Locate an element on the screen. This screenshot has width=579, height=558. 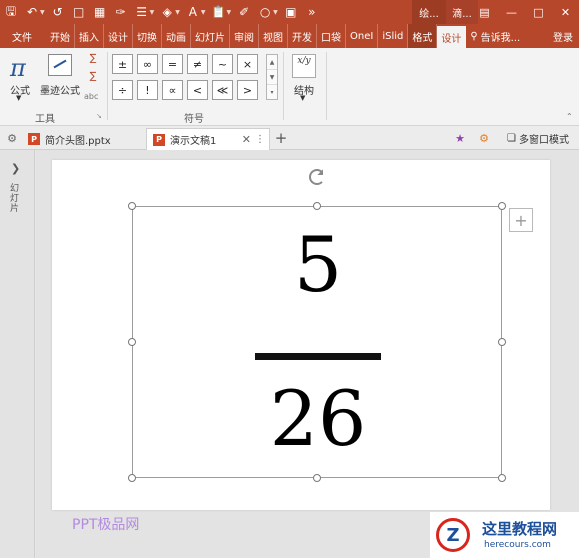
fraction-denominator: 26 is located at coordinates (318, 419).